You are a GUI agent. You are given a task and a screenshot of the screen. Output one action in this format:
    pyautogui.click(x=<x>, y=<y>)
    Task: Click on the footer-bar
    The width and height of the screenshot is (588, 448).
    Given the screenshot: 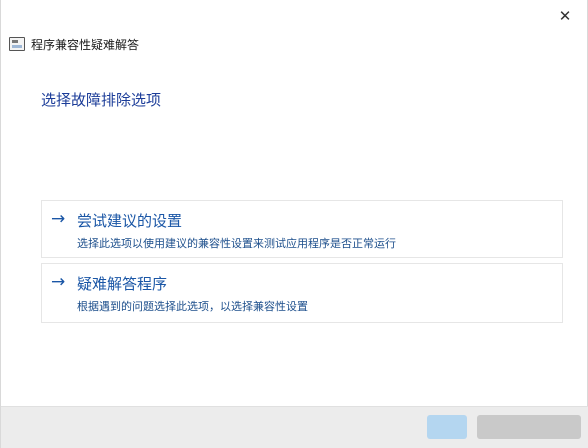 What is the action you would take?
    pyautogui.click(x=294, y=427)
    